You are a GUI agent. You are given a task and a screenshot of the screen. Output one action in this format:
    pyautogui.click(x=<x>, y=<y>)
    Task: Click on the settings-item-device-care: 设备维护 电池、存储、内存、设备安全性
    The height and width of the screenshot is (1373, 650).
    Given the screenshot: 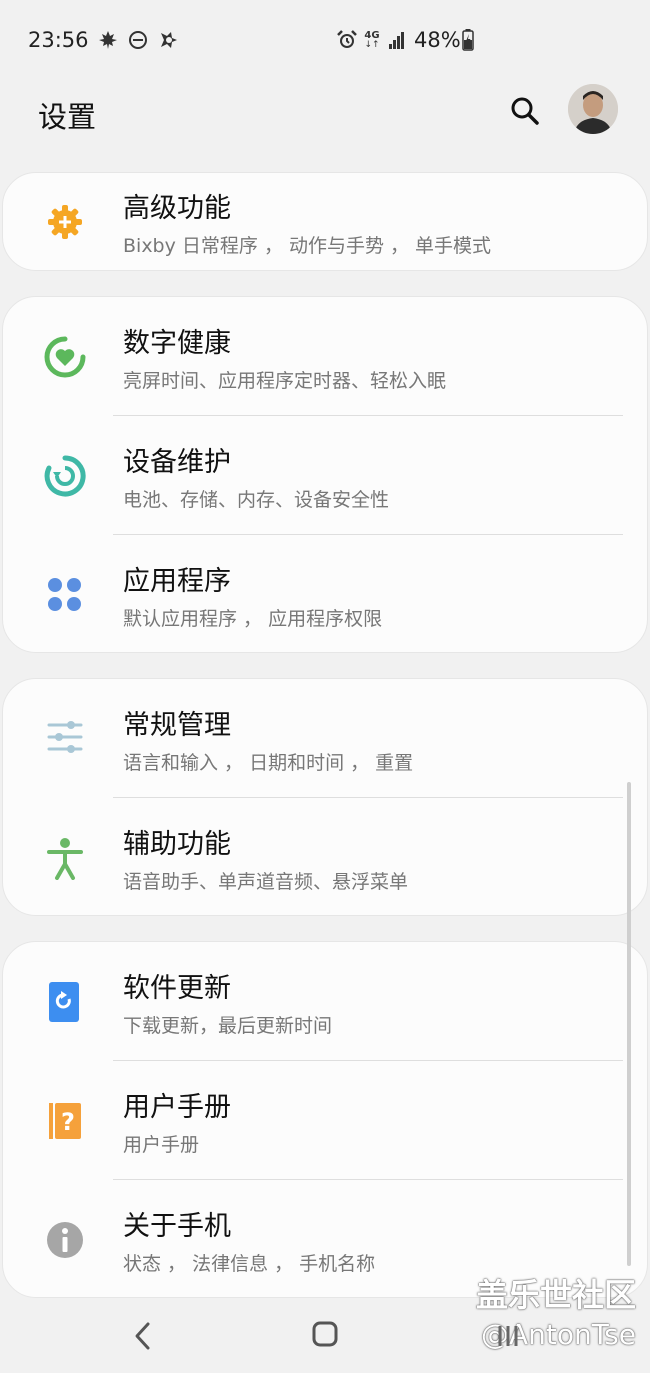 What is the action you would take?
    pyautogui.click(x=326, y=475)
    